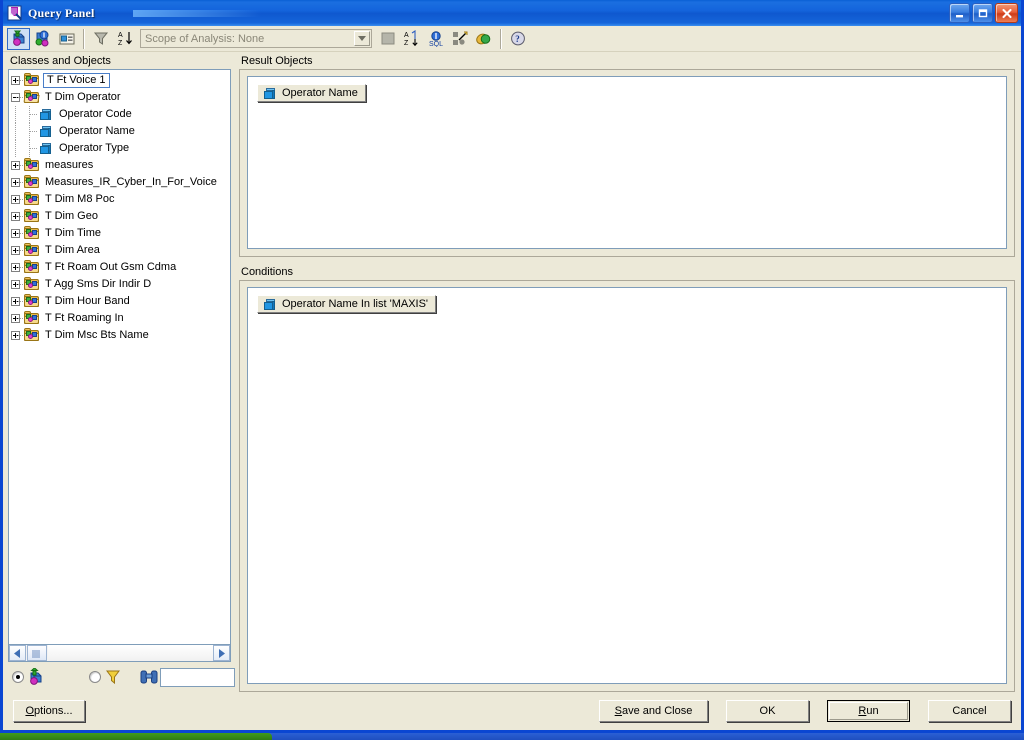 The height and width of the screenshot is (740, 1024). I want to click on scroll-right-button, so click(221, 653).